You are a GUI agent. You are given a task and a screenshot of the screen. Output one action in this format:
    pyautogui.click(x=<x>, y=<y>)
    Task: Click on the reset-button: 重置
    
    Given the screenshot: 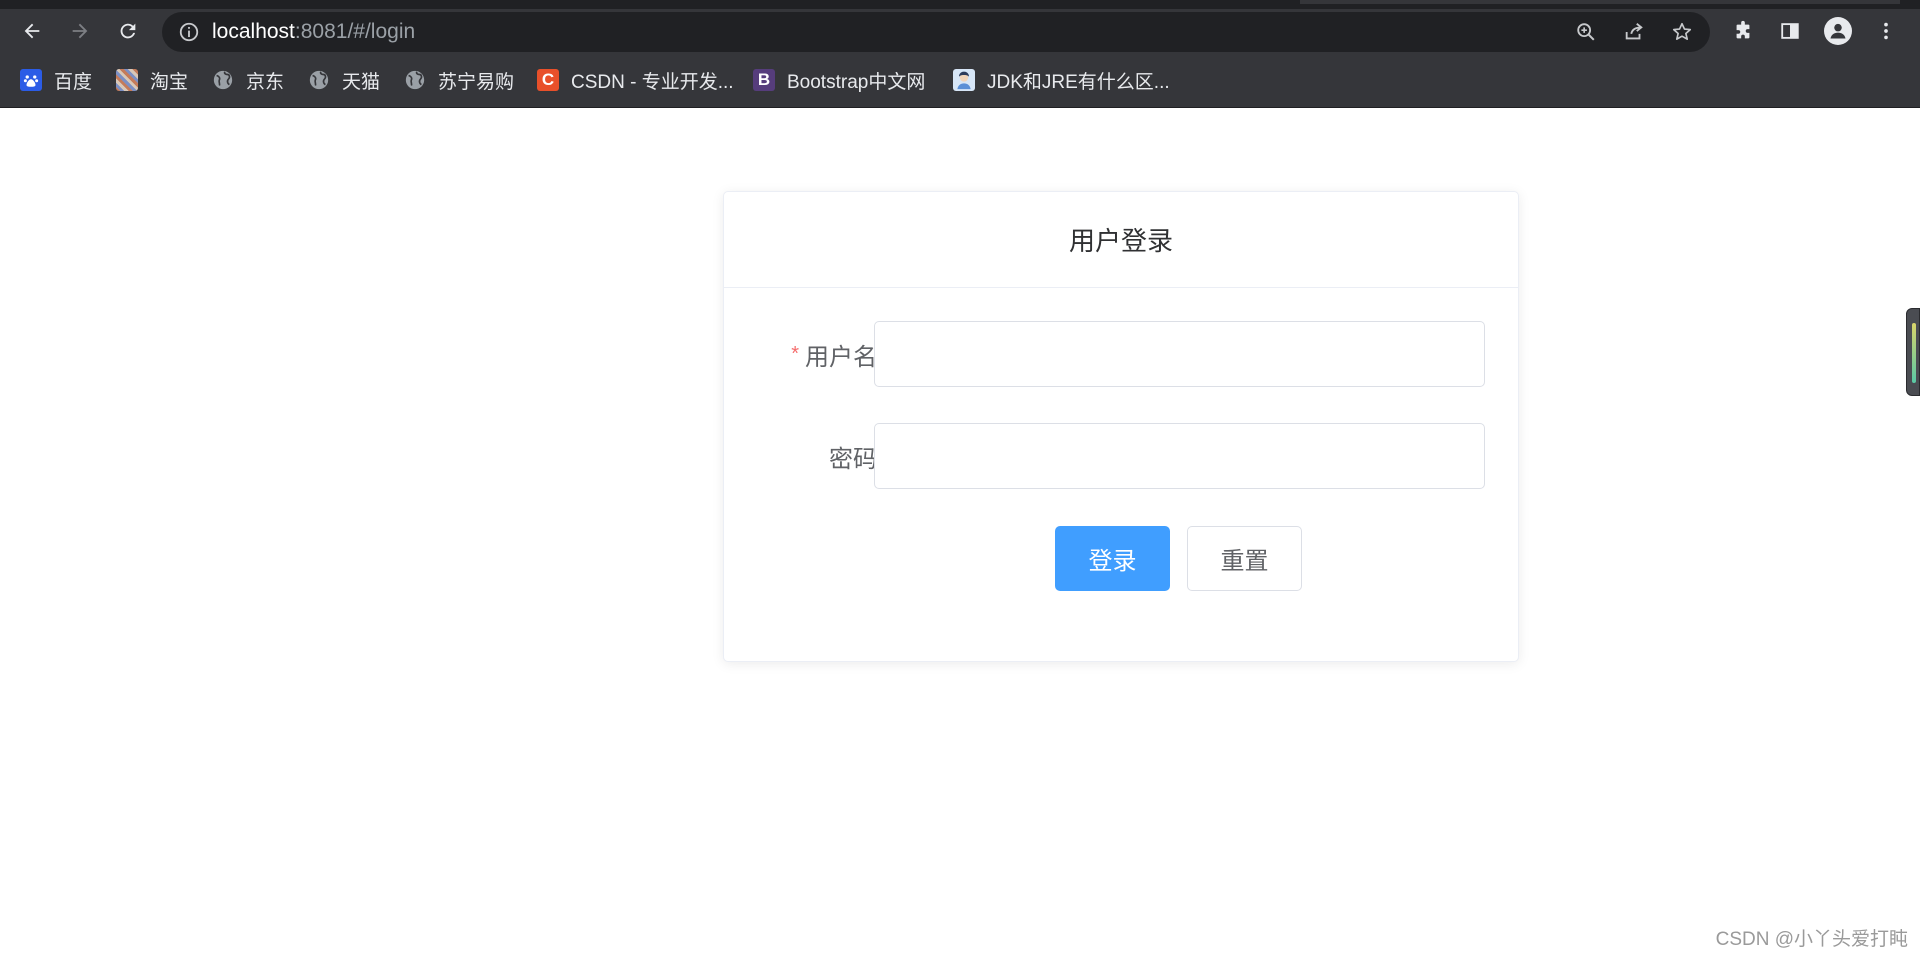 What is the action you would take?
    pyautogui.click(x=1244, y=558)
    